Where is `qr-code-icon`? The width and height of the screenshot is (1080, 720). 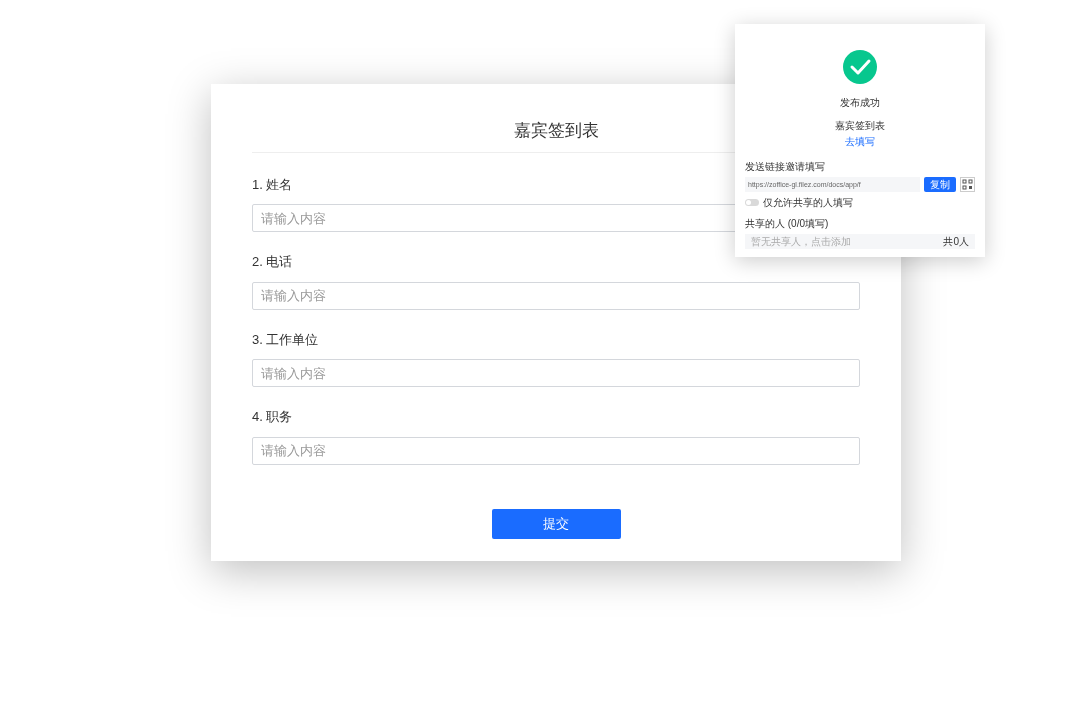
qr-code-icon is located at coordinates (967, 184).